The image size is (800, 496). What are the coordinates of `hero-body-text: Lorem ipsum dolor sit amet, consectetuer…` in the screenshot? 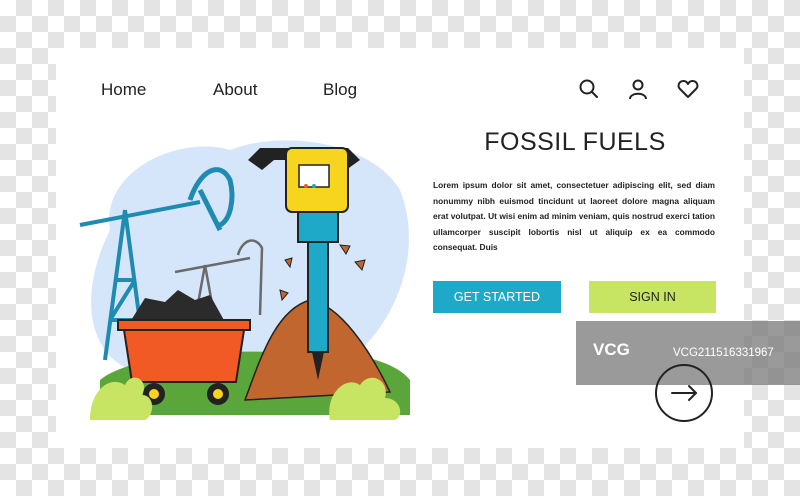 It's located at (574, 216).